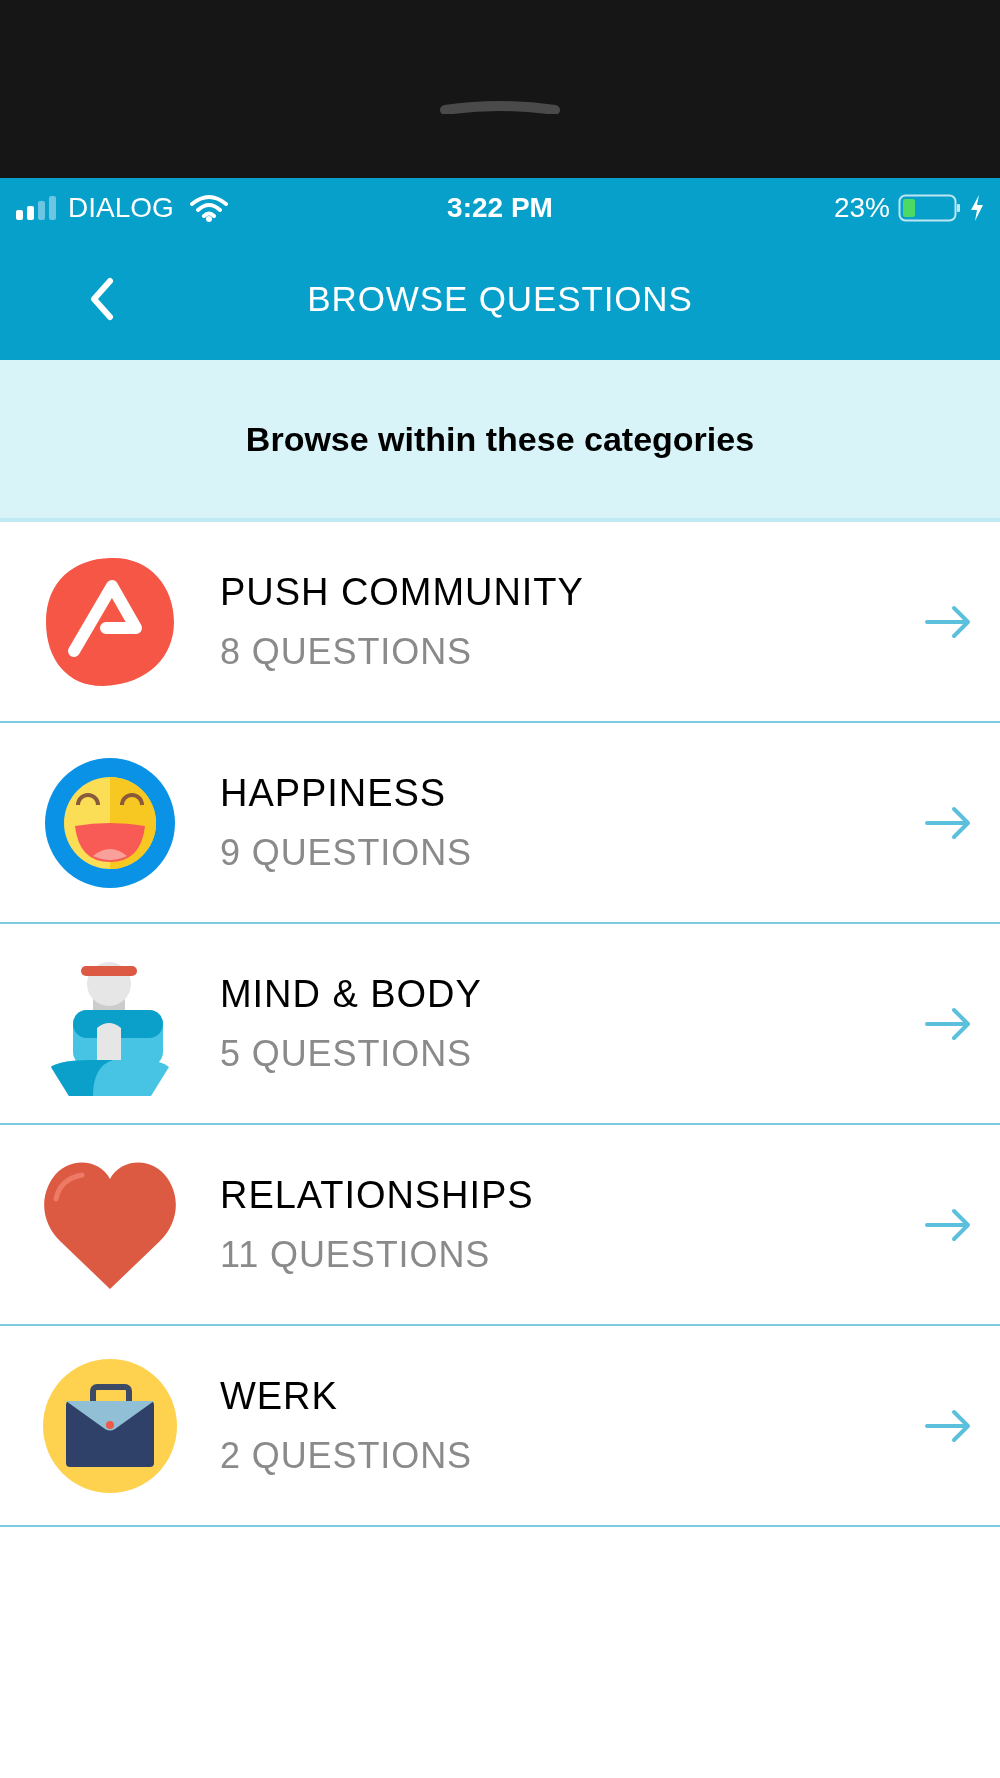  Describe the element at coordinates (402, 592) in the screenshot. I see `category-name: PUSH COMMUNITY` at that location.